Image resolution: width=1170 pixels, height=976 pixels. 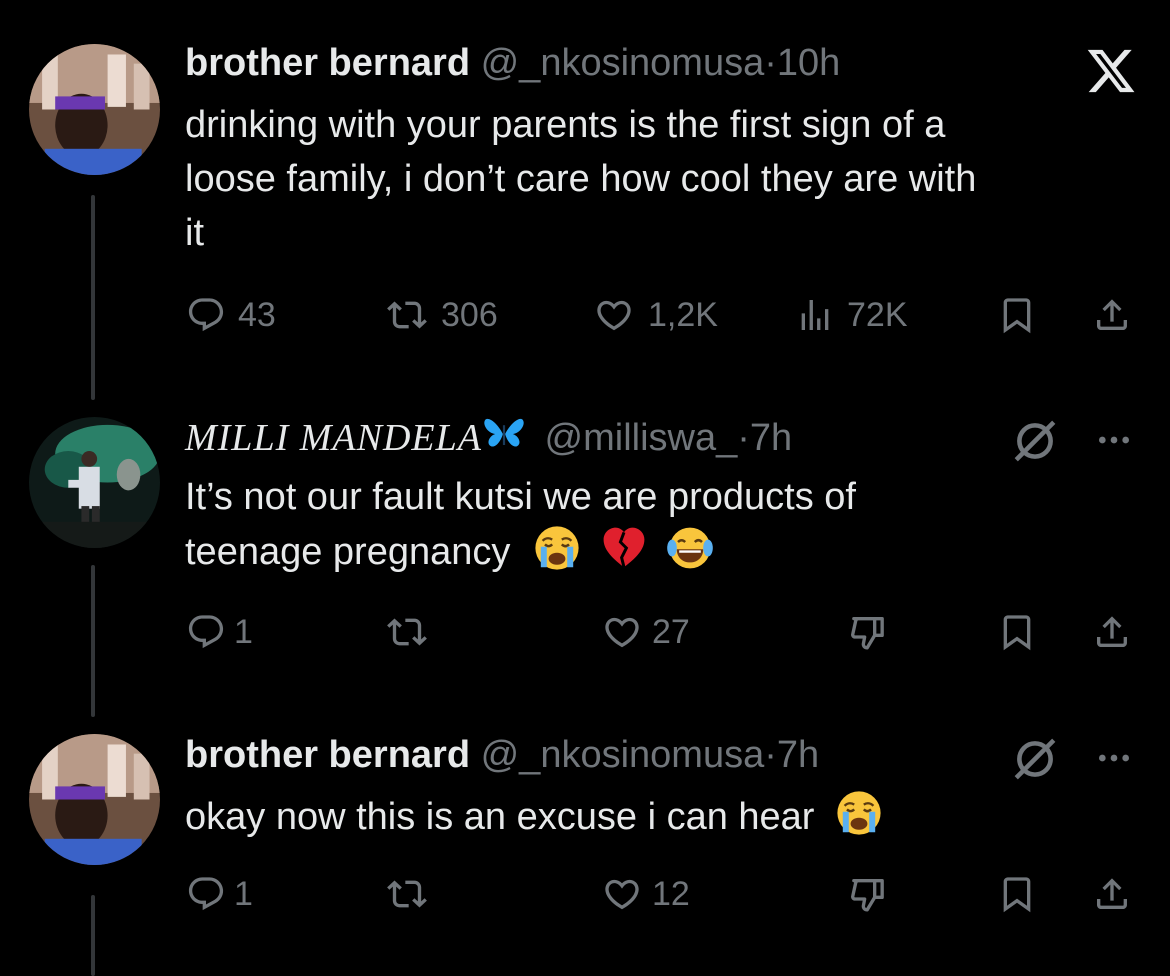 What do you see at coordinates (348, 552) in the screenshot?
I see `tweet-text-line: teenage pregnancy` at bounding box center [348, 552].